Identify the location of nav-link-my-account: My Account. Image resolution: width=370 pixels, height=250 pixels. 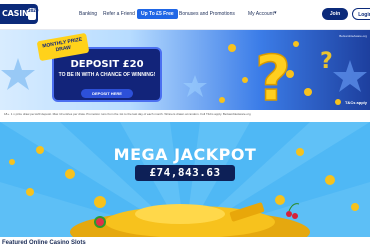
(261, 14).